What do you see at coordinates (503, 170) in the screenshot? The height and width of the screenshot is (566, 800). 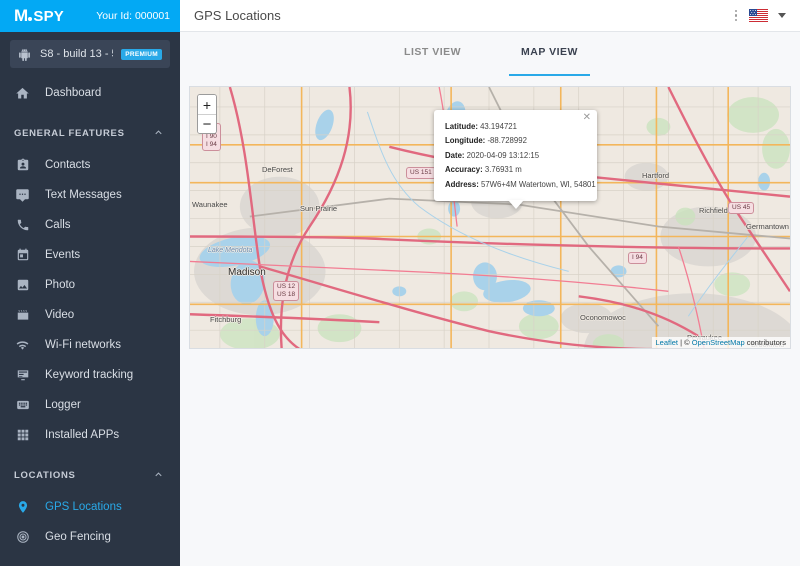 I see `popup-value: 3.76931 m` at bounding box center [503, 170].